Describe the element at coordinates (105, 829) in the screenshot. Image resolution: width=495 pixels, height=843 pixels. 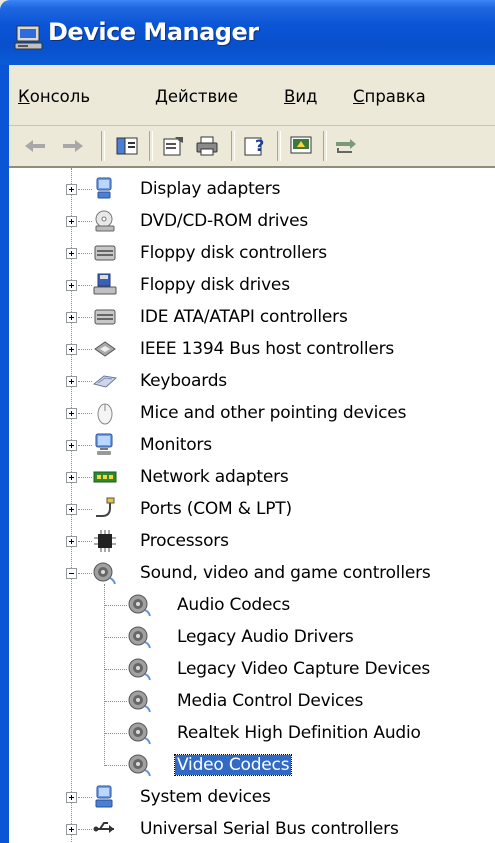
I see `usb-icon` at that location.